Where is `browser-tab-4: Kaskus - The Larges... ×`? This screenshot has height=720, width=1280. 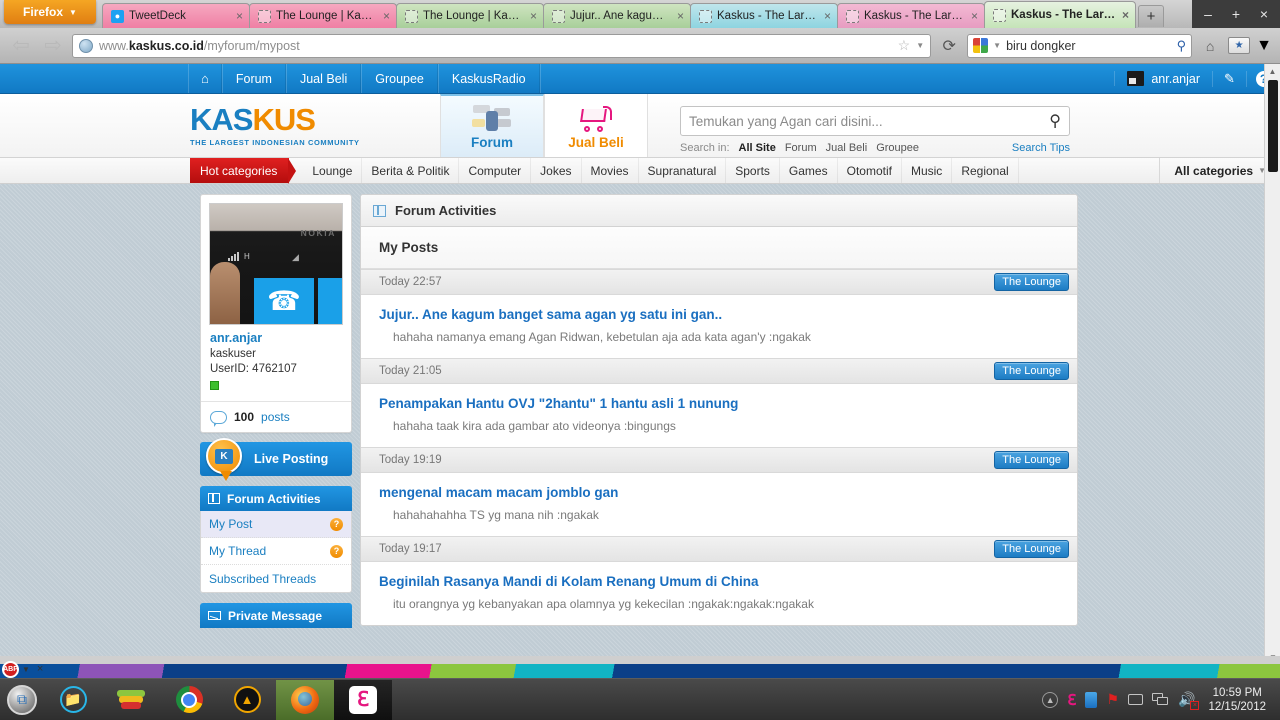 browser-tab-4: Kaskus - The Larges... × is located at coordinates (764, 15).